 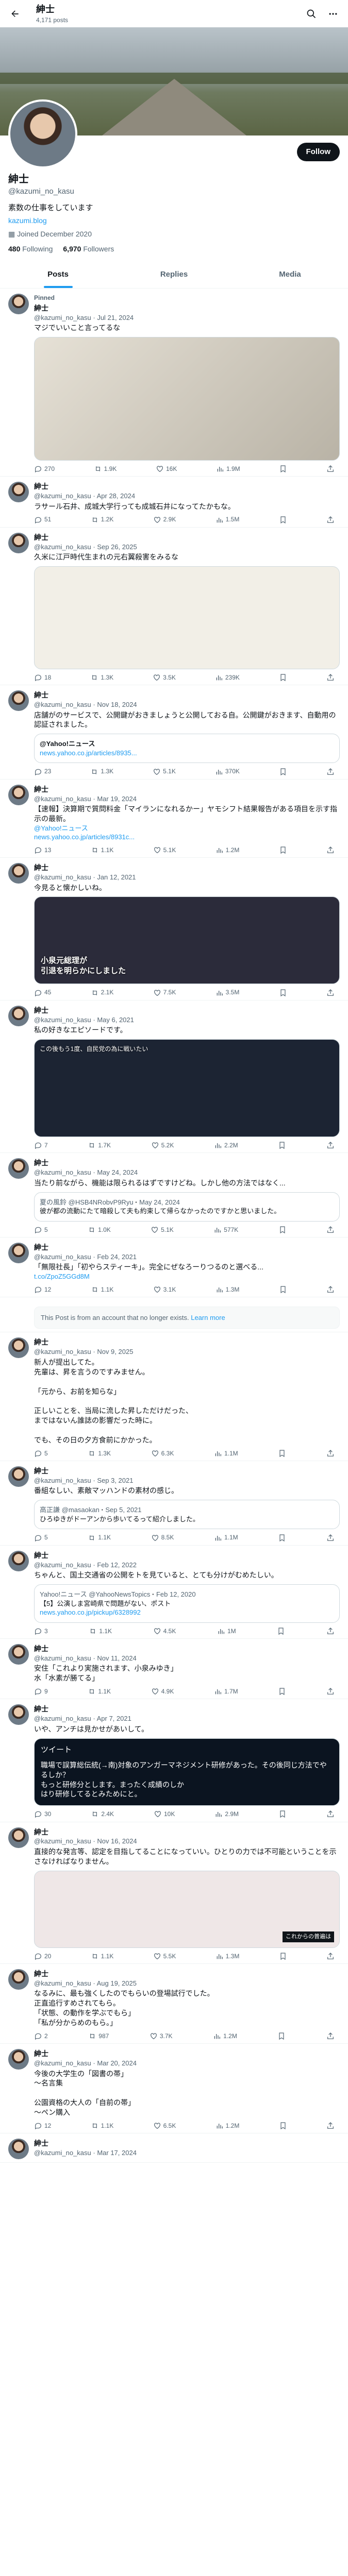 What do you see at coordinates (117, 1565) in the screenshot?
I see `tweet-date: Feb 12, 2022` at bounding box center [117, 1565].